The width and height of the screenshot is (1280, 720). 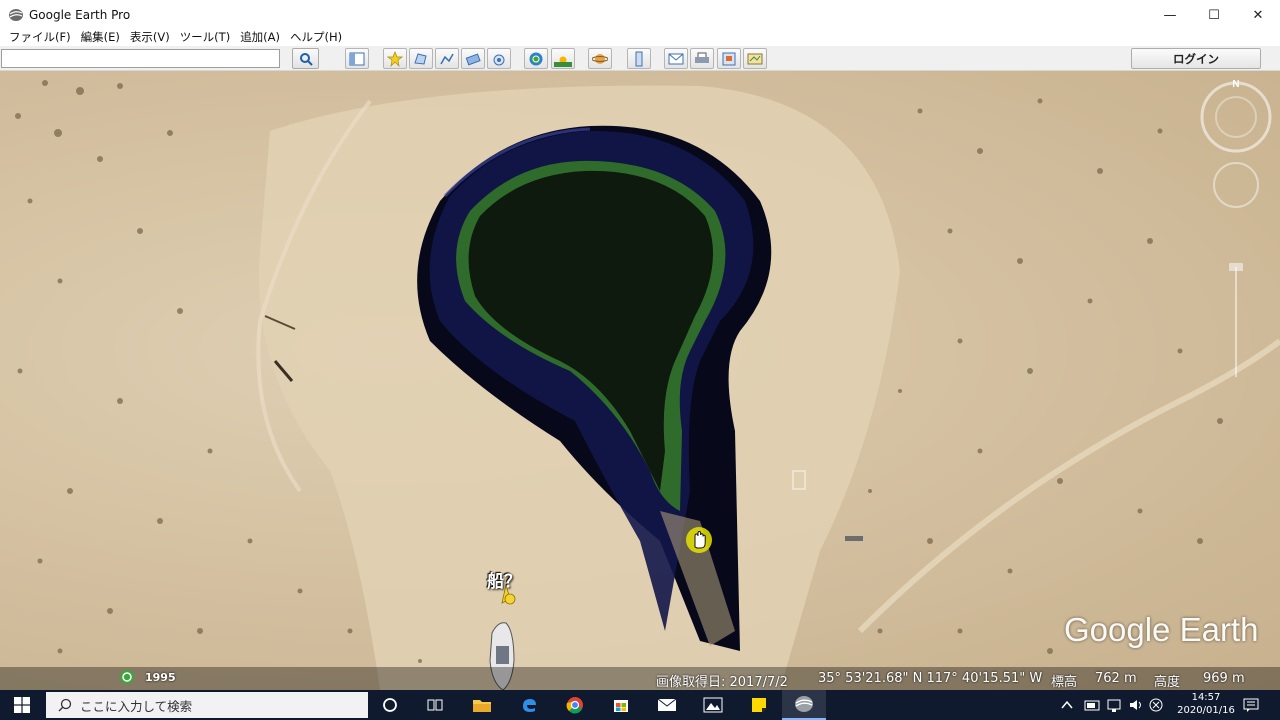 What do you see at coordinates (160, 677) in the screenshot?
I see `historical-year: 1995` at bounding box center [160, 677].